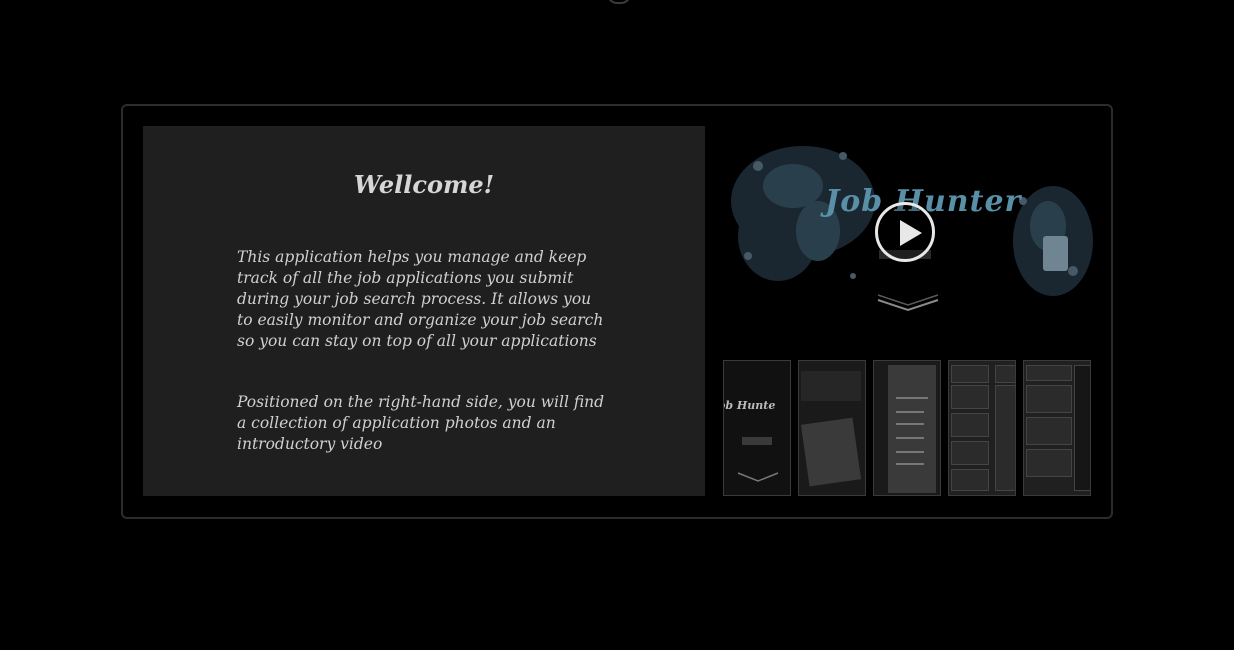 The height and width of the screenshot is (650, 1234). What do you see at coordinates (758, 477) in the screenshot?
I see `thumb-chevron-icon` at bounding box center [758, 477].